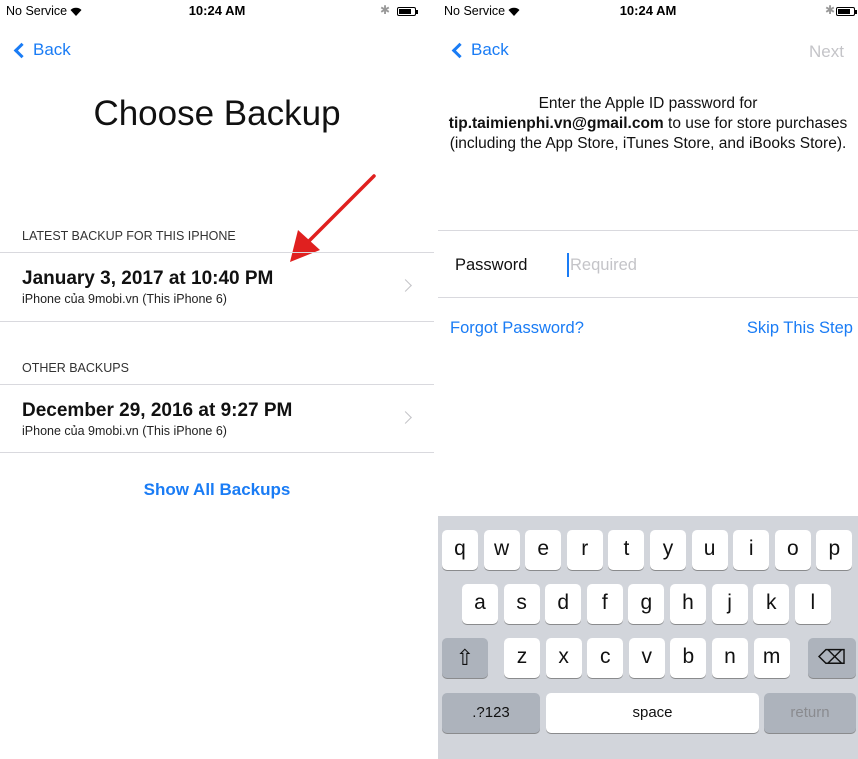  What do you see at coordinates (826, 52) in the screenshot?
I see `next-button: Next` at bounding box center [826, 52].